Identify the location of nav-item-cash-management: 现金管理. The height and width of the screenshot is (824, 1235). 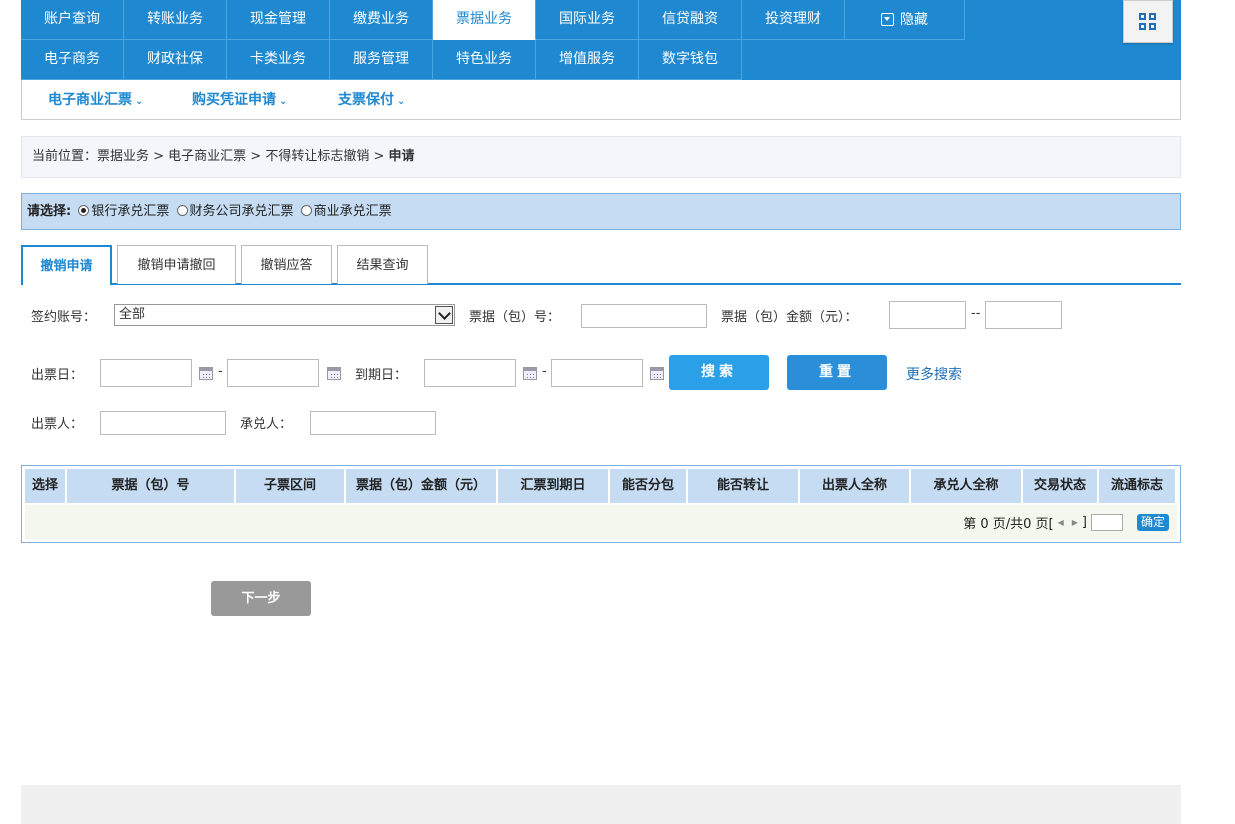
(278, 20).